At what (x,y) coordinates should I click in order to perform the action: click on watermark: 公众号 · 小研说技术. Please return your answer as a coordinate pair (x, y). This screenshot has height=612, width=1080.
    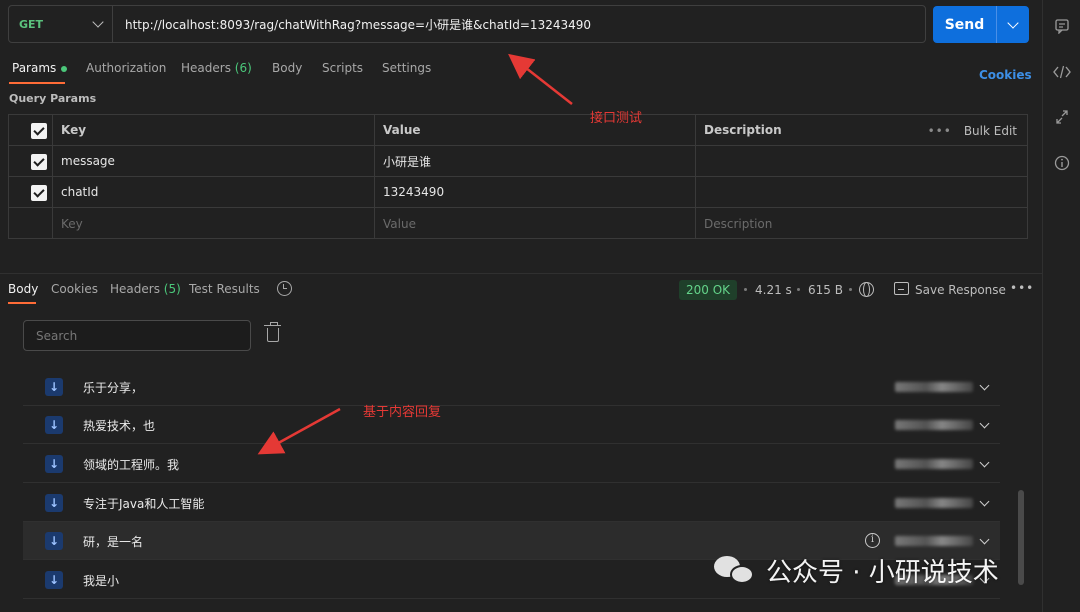
    Looking at the image, I should click on (856, 570).